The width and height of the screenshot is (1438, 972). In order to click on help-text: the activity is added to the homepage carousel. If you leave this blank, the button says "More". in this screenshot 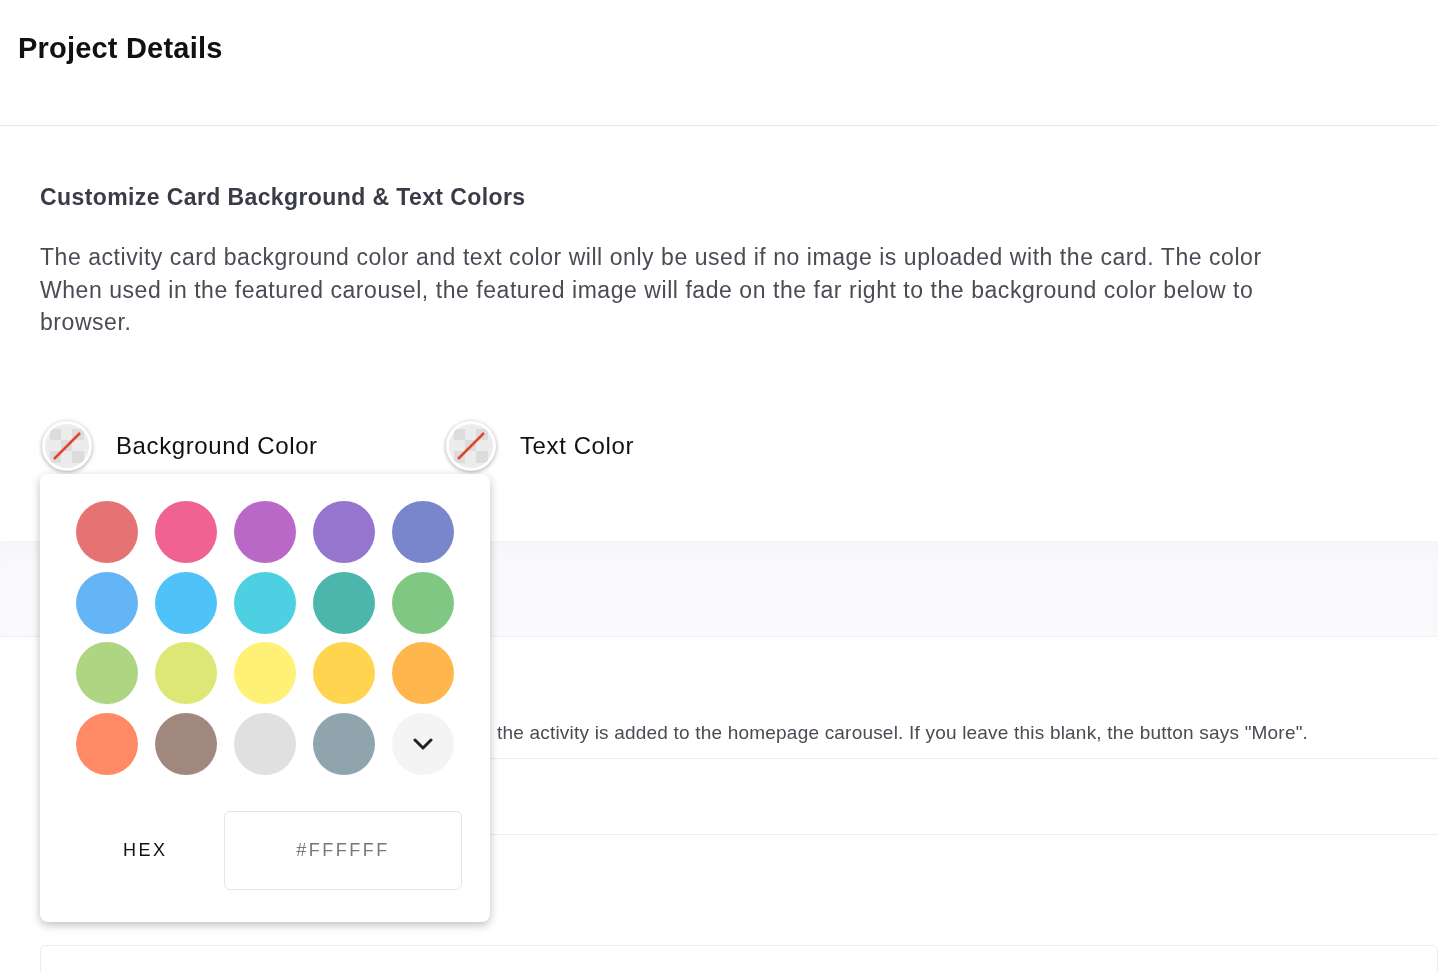, I will do `click(903, 732)`.